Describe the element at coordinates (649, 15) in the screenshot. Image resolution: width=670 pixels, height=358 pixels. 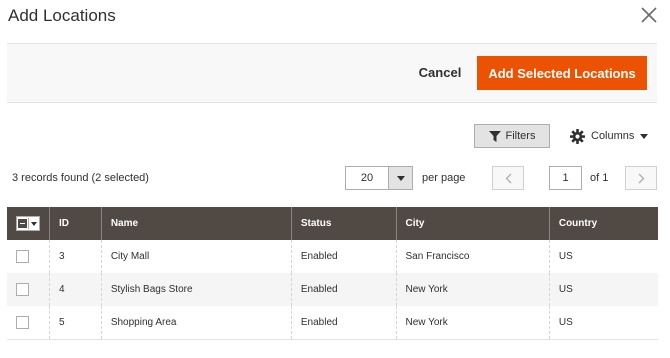
I see `close-icon` at that location.